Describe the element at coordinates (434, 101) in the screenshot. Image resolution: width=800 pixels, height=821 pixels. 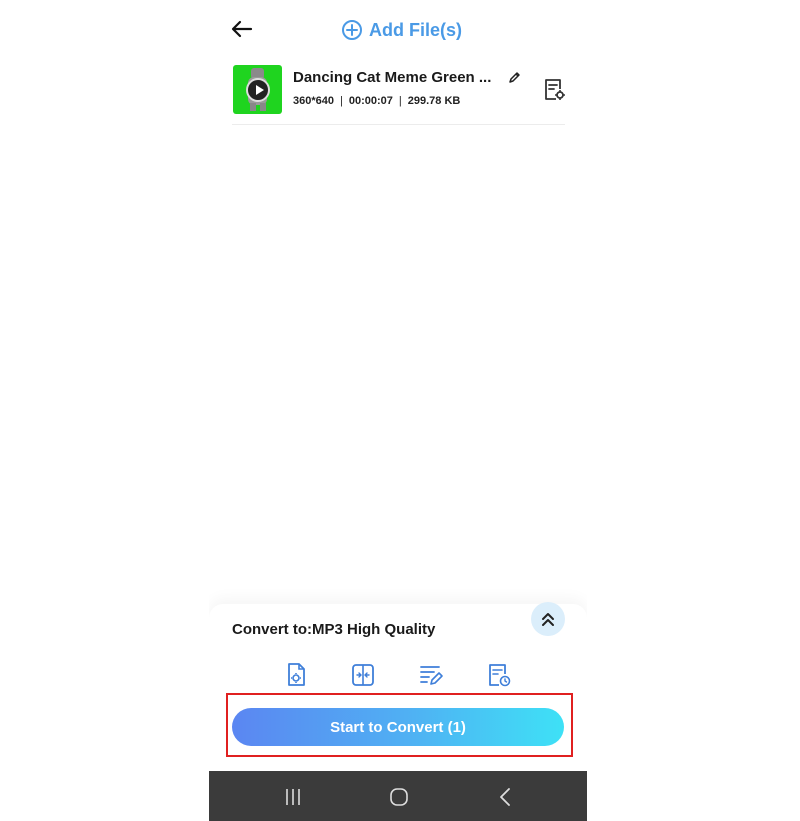
I see `file-size: 299.78 KB` at that location.